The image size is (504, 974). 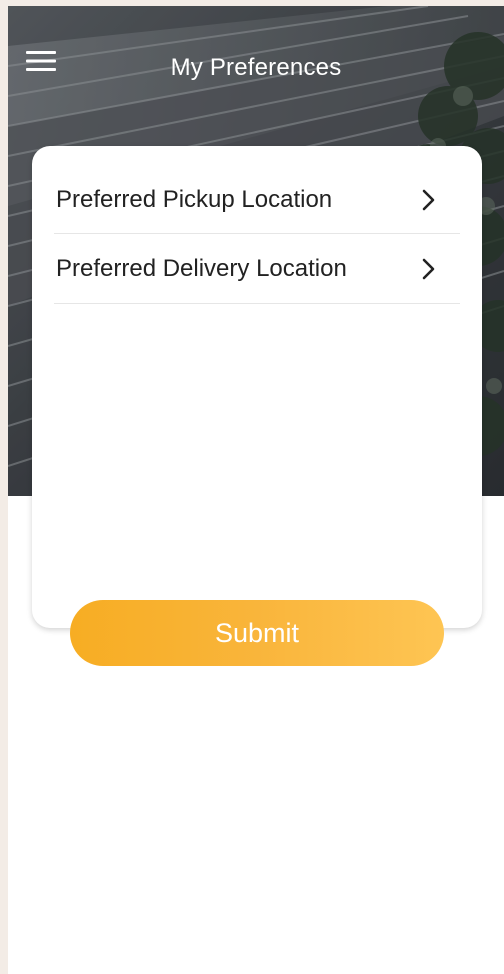 I want to click on page-title: My Preferences, so click(x=256, y=67).